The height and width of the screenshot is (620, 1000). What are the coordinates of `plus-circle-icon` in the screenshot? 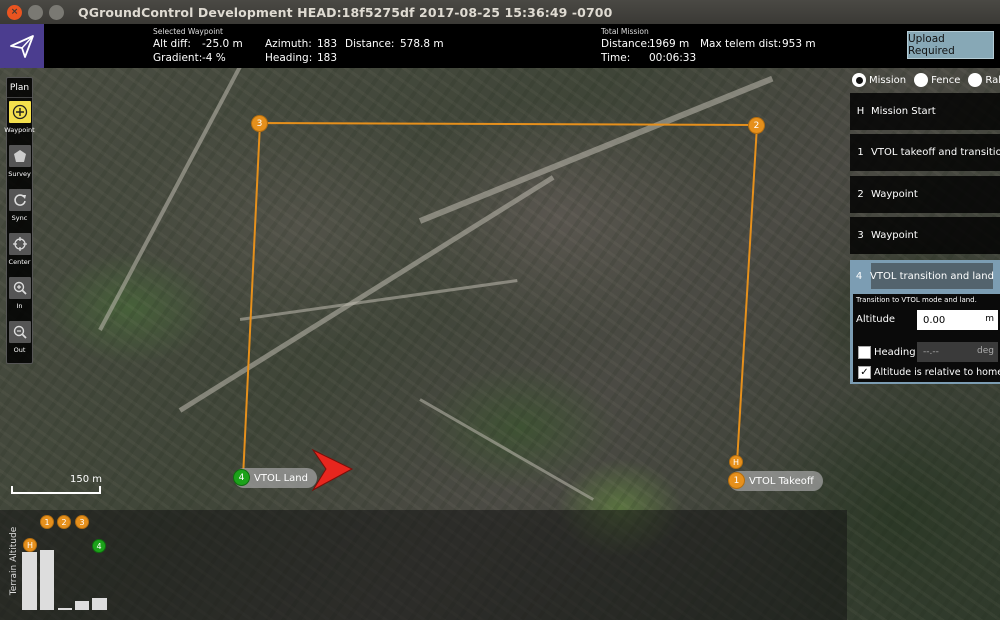 It's located at (19, 112).